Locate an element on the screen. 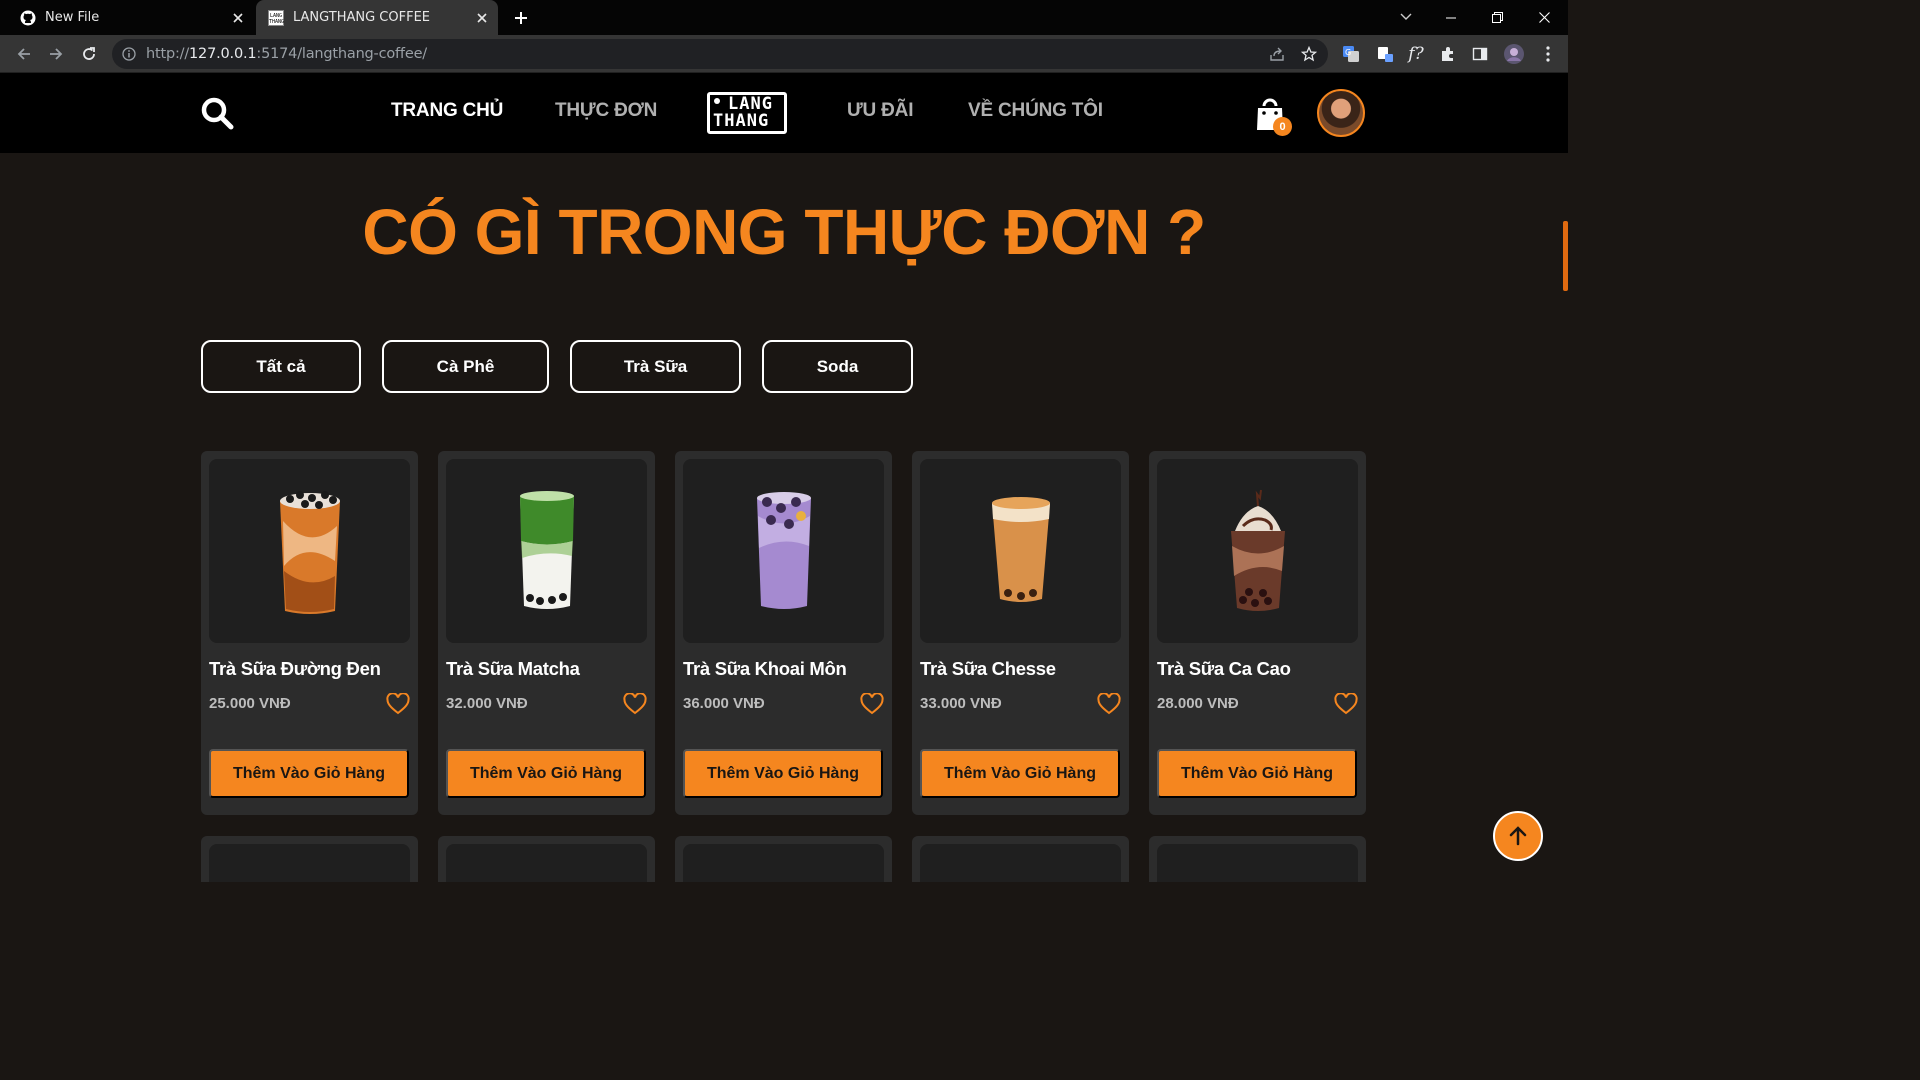 This screenshot has height=1080, width=1920. product-price: 33.000 VNĐ is located at coordinates (961, 703).